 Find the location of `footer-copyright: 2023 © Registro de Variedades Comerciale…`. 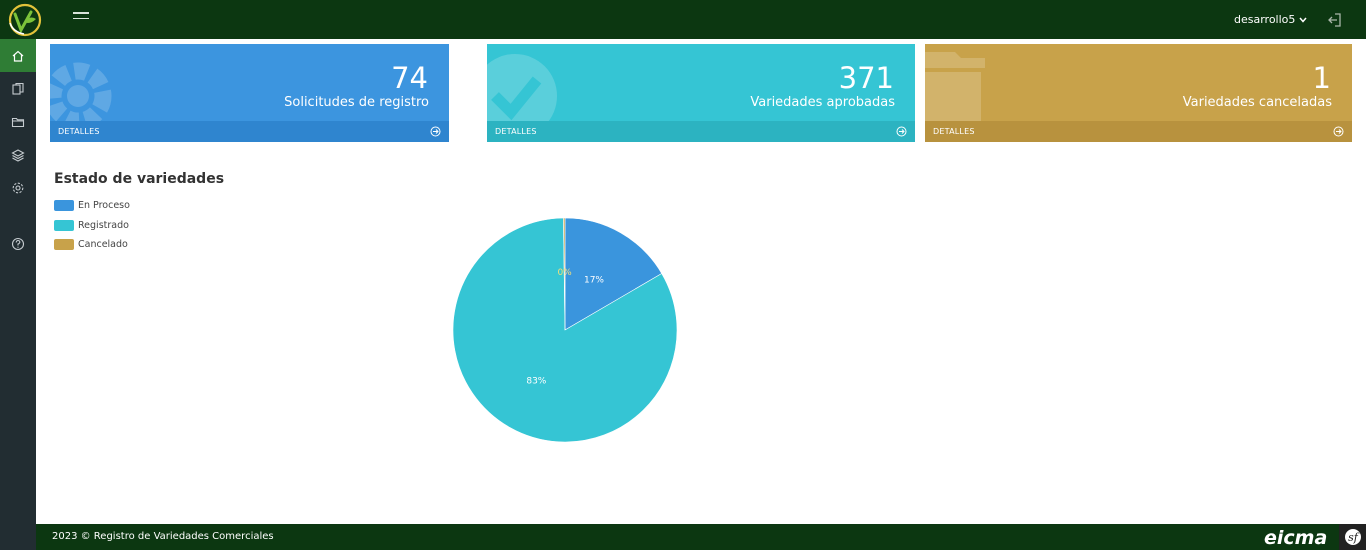

footer-copyright: 2023 © Registro de Variedades Comerciale… is located at coordinates (163, 536).